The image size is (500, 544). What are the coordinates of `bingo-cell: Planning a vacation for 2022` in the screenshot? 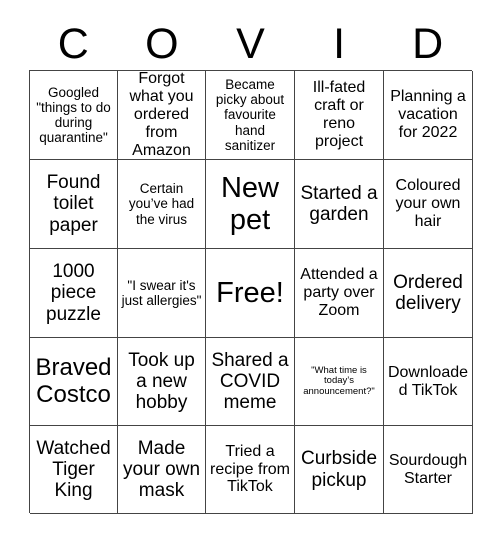 It's located at (428, 115).